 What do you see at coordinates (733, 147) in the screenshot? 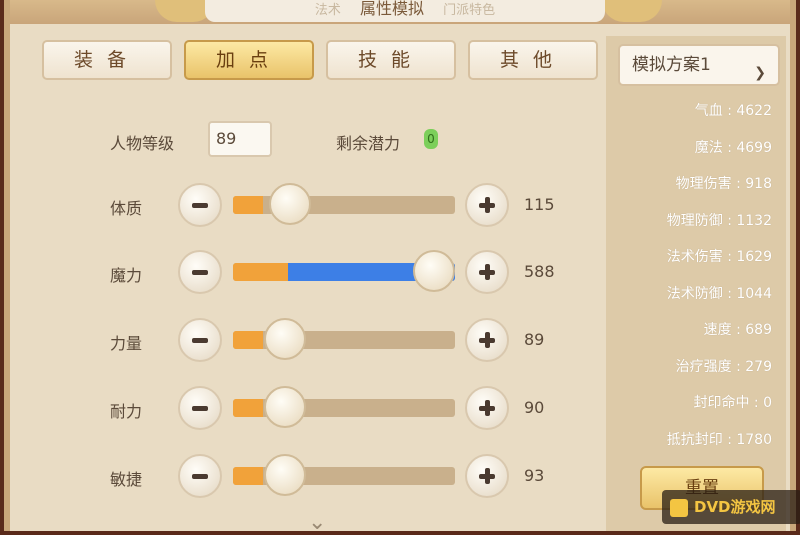
I see `attribute-item: 魔法 : 4699` at bounding box center [733, 147].